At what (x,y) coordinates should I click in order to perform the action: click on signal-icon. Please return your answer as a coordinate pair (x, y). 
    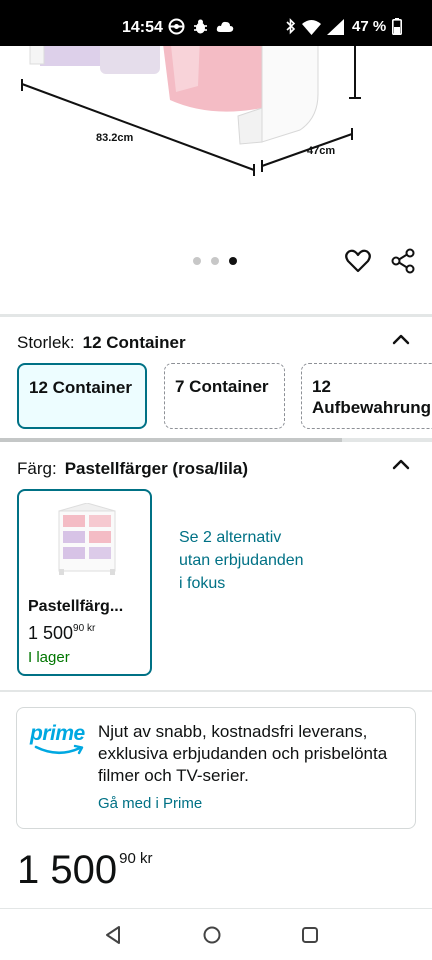
    Looking at the image, I should click on (335, 26).